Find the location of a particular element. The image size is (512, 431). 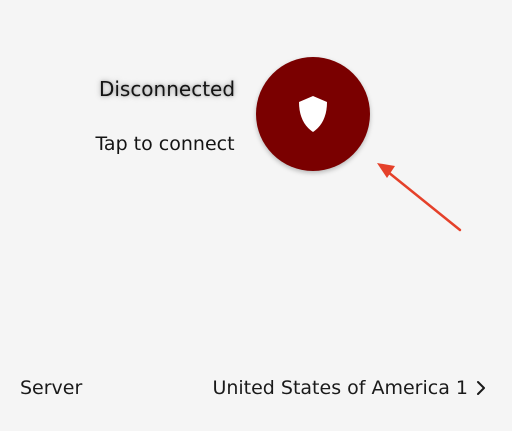

connect-hint: Tap to connect is located at coordinates (165, 144).